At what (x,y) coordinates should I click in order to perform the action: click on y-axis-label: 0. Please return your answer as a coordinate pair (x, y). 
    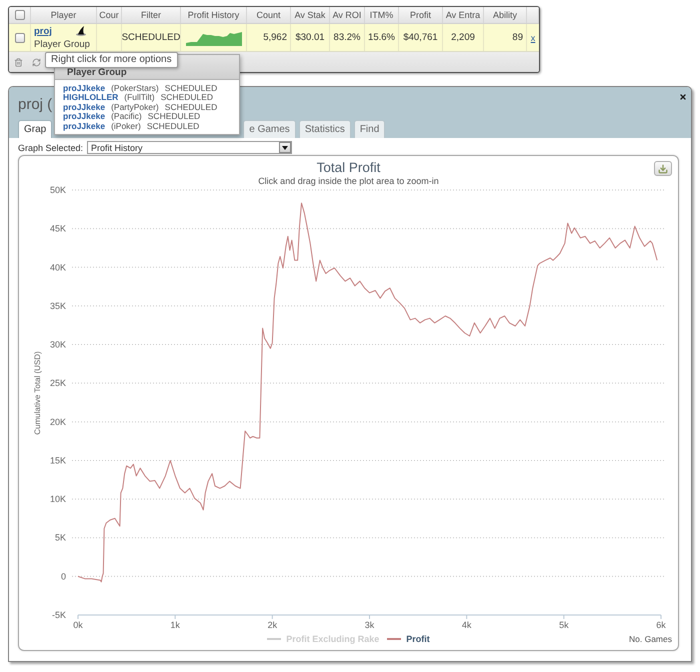
    Looking at the image, I should click on (63, 576).